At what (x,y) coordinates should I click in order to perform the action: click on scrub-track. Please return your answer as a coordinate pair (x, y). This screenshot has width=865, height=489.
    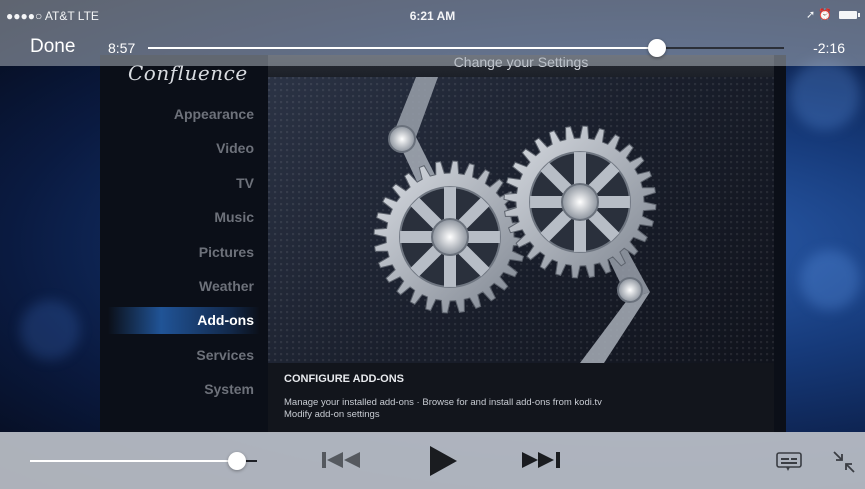
    Looking at the image, I should click on (466, 48).